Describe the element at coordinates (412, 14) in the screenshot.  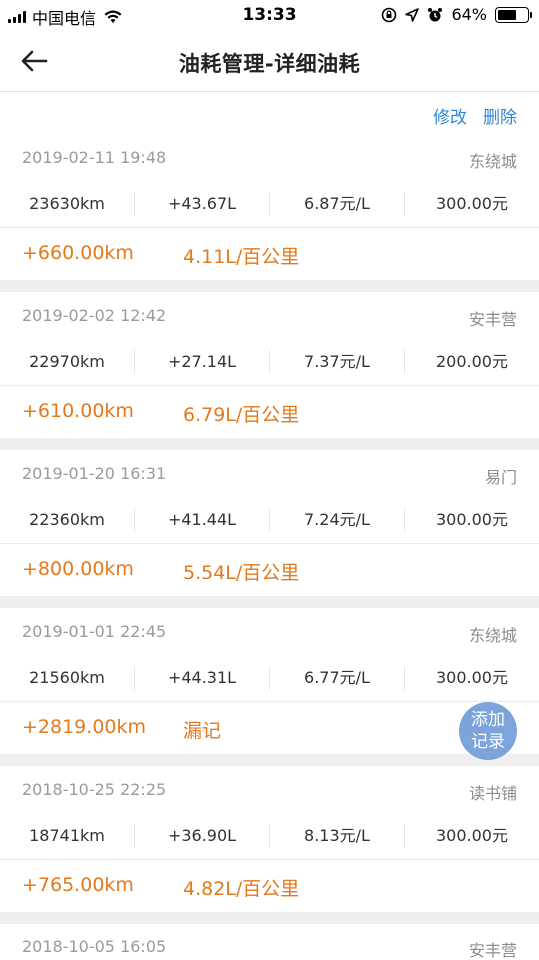
I see `location-icon` at that location.